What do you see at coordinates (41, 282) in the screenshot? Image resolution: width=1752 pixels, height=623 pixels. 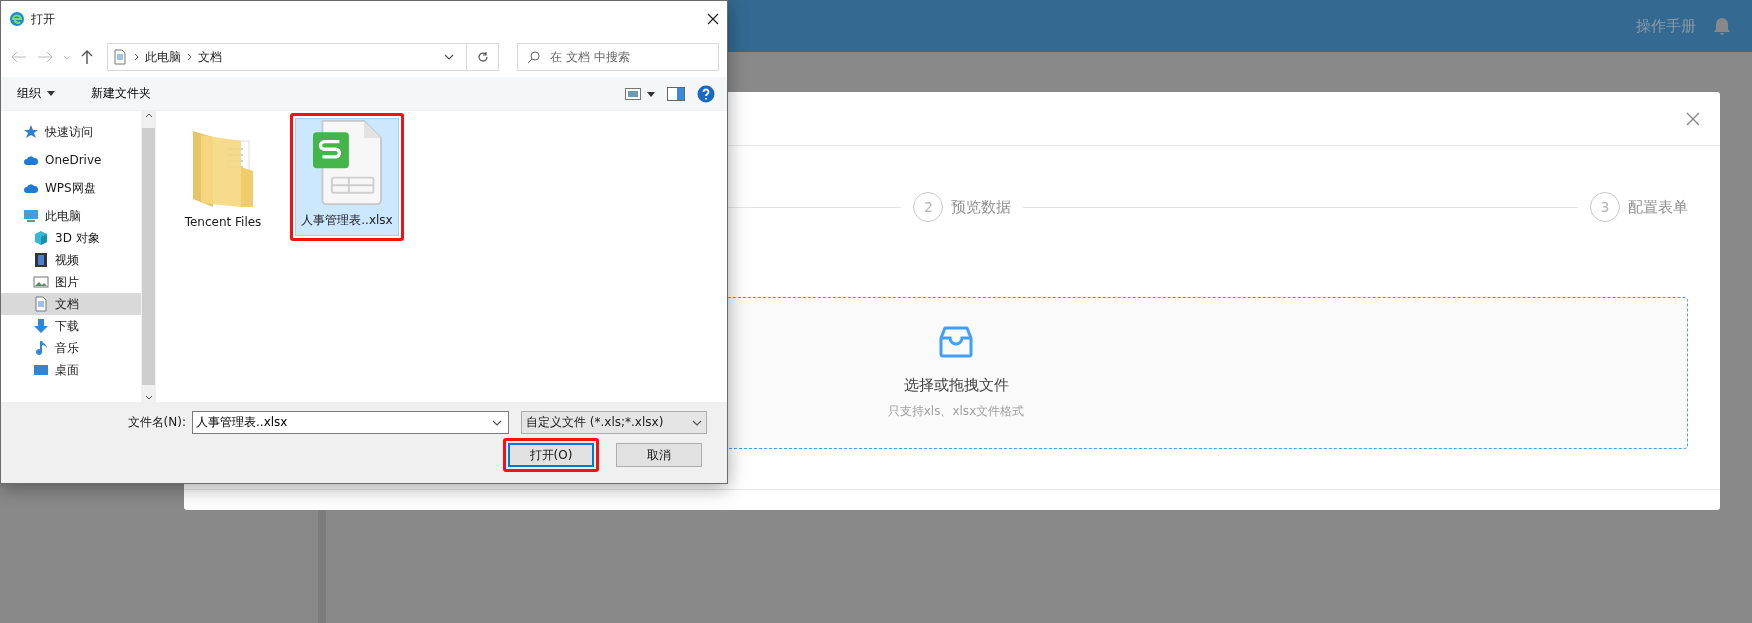 I see `picture-icon` at bounding box center [41, 282].